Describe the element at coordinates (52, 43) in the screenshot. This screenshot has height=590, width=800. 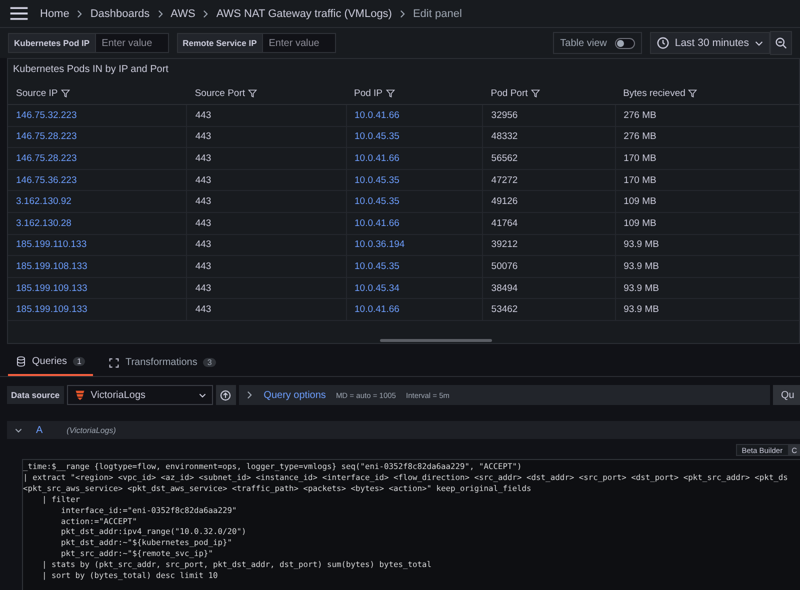
I see `variable-label: Kubernetes Pod IP` at that location.